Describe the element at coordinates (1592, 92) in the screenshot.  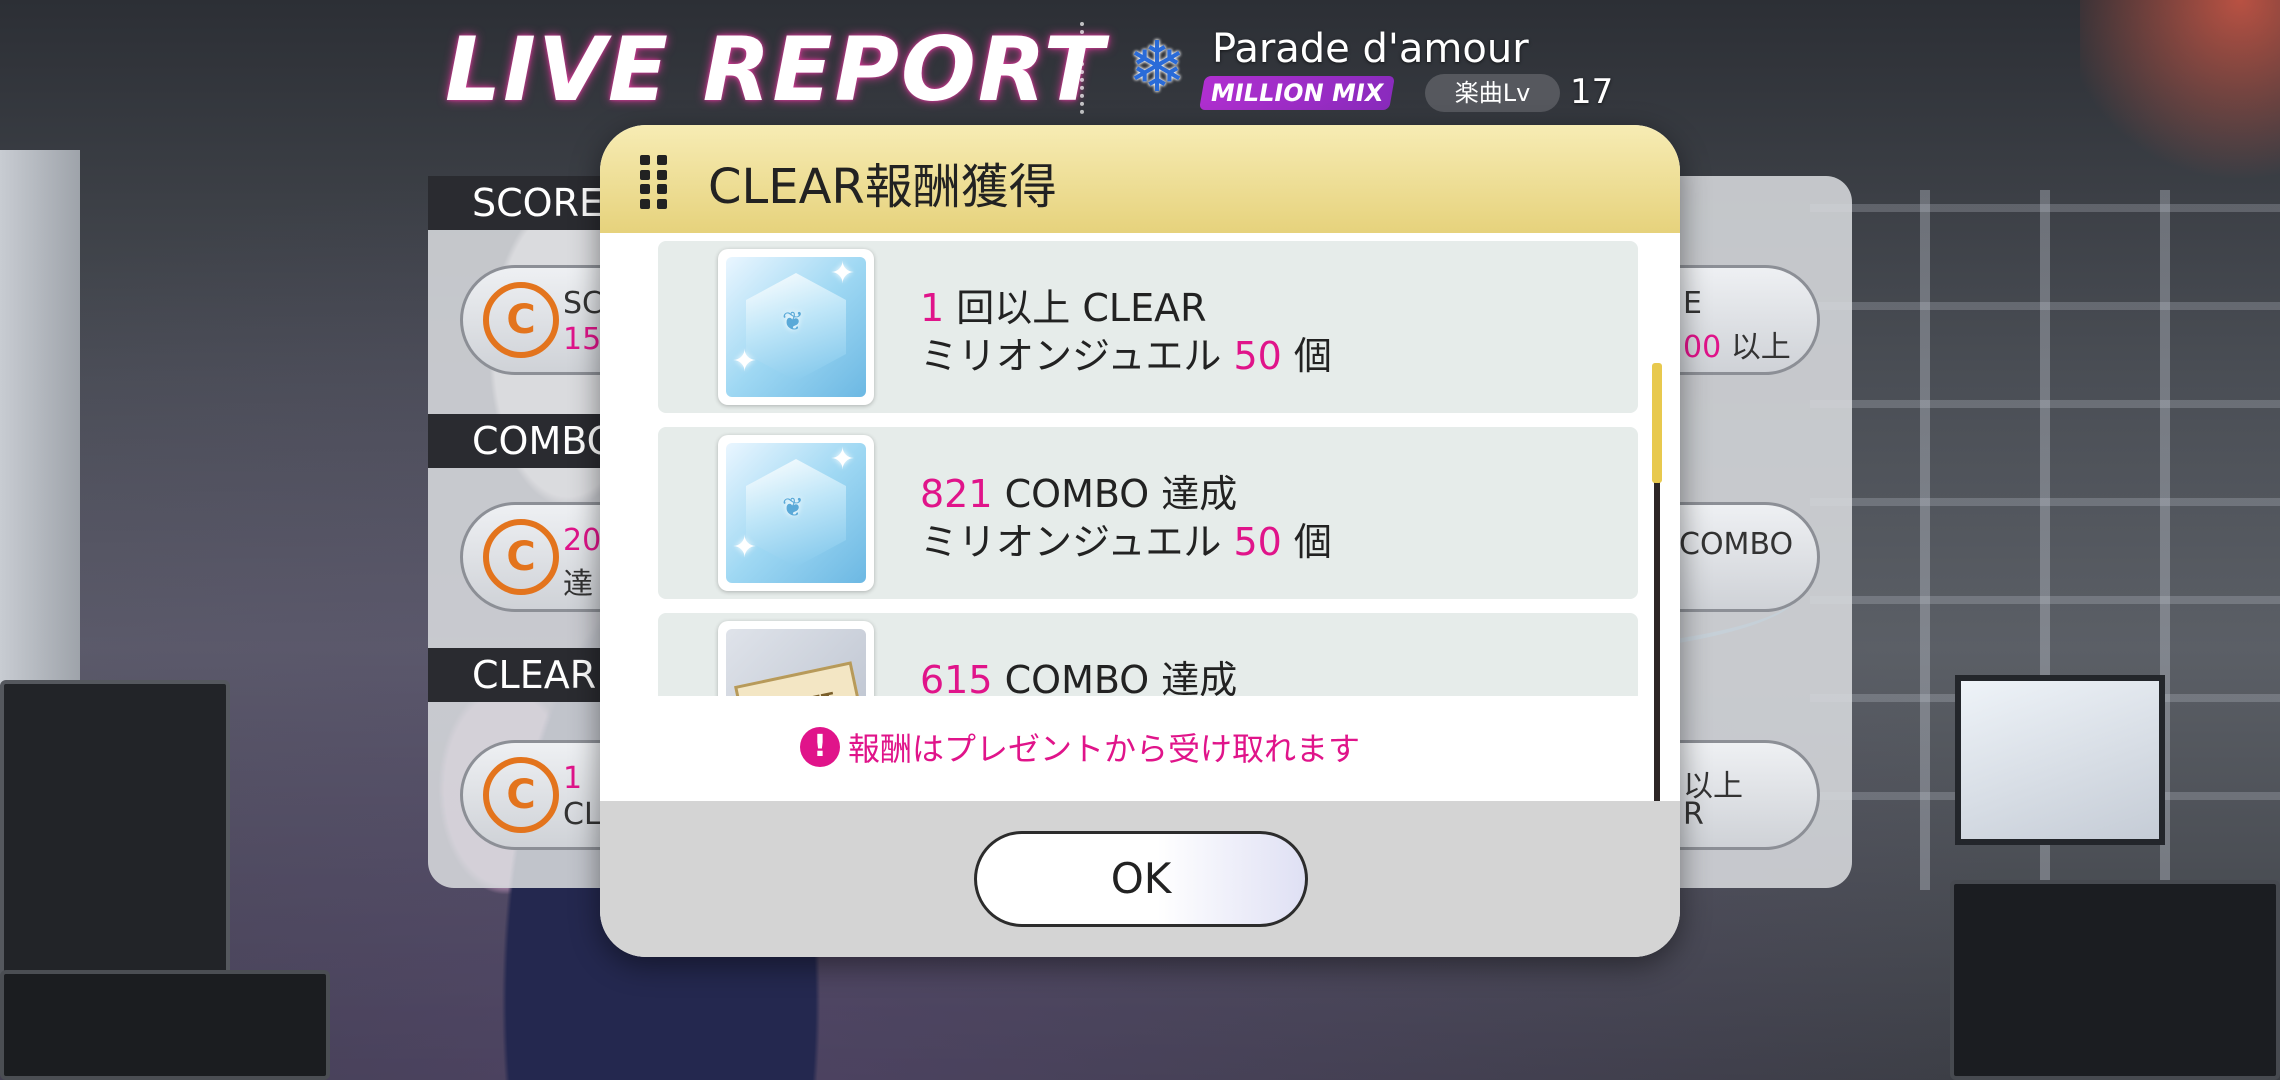
I see `song-level-value: 17` at that location.